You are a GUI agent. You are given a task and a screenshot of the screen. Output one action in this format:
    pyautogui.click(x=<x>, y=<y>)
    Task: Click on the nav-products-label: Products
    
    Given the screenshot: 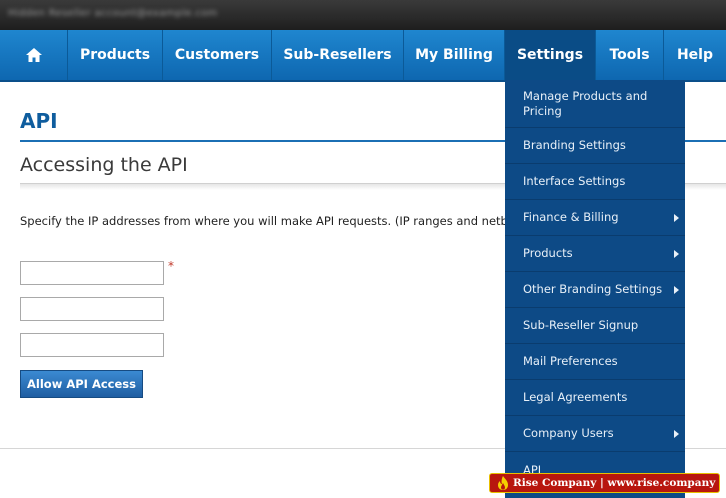 What is the action you would take?
    pyautogui.click(x=115, y=55)
    